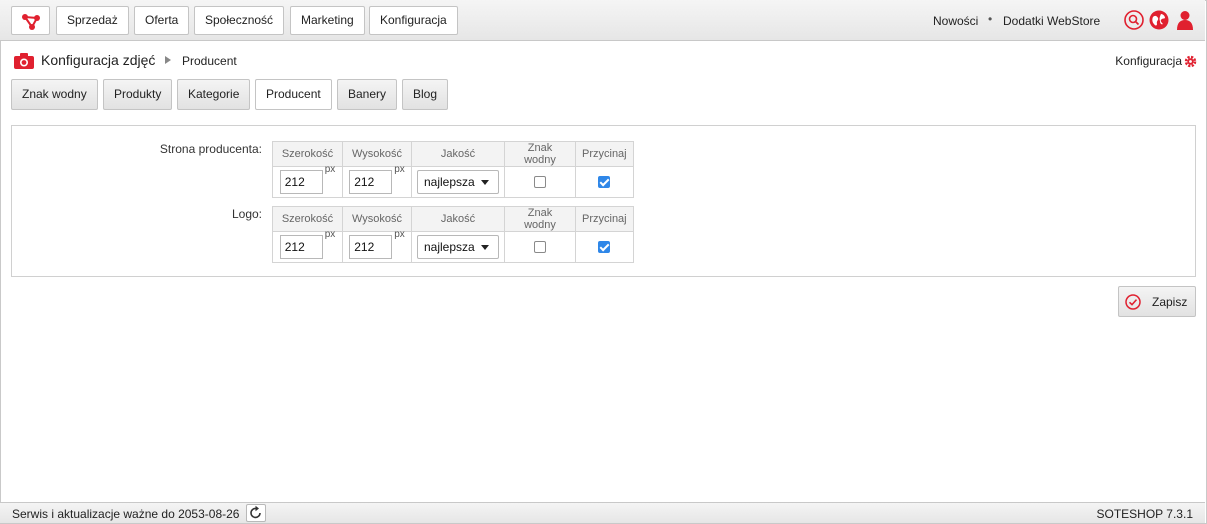 This screenshot has height=524, width=1207. Describe the element at coordinates (1170, 302) in the screenshot. I see `save-button-label: Zapisz` at that location.